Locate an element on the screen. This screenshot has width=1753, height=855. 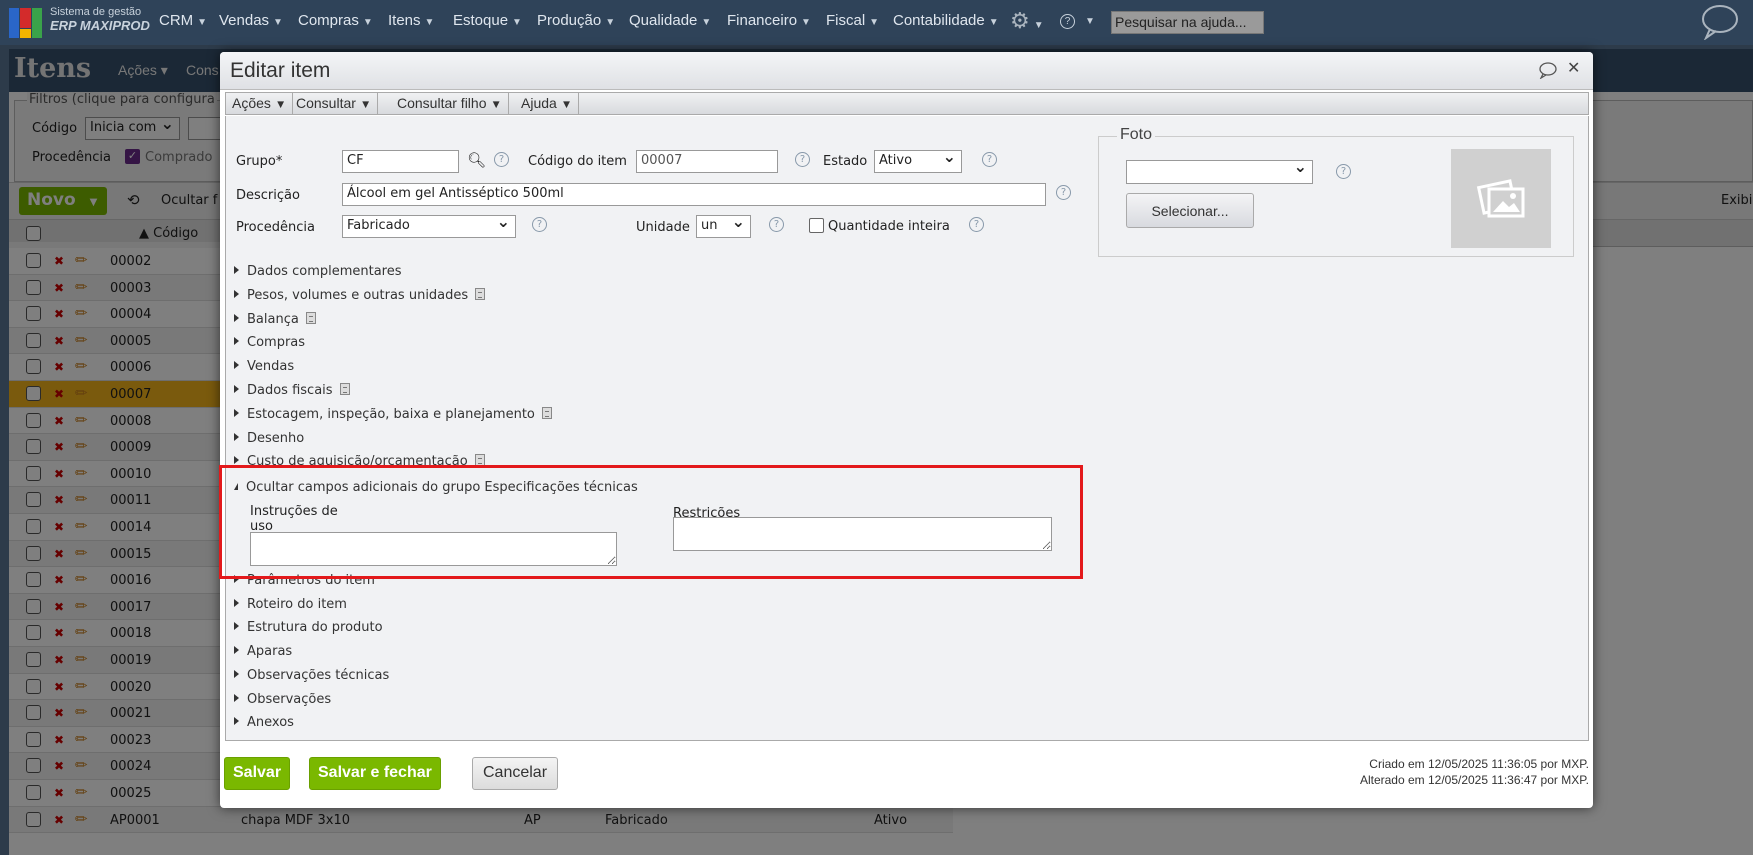
section-toggle: Observações is located at coordinates (282, 699).